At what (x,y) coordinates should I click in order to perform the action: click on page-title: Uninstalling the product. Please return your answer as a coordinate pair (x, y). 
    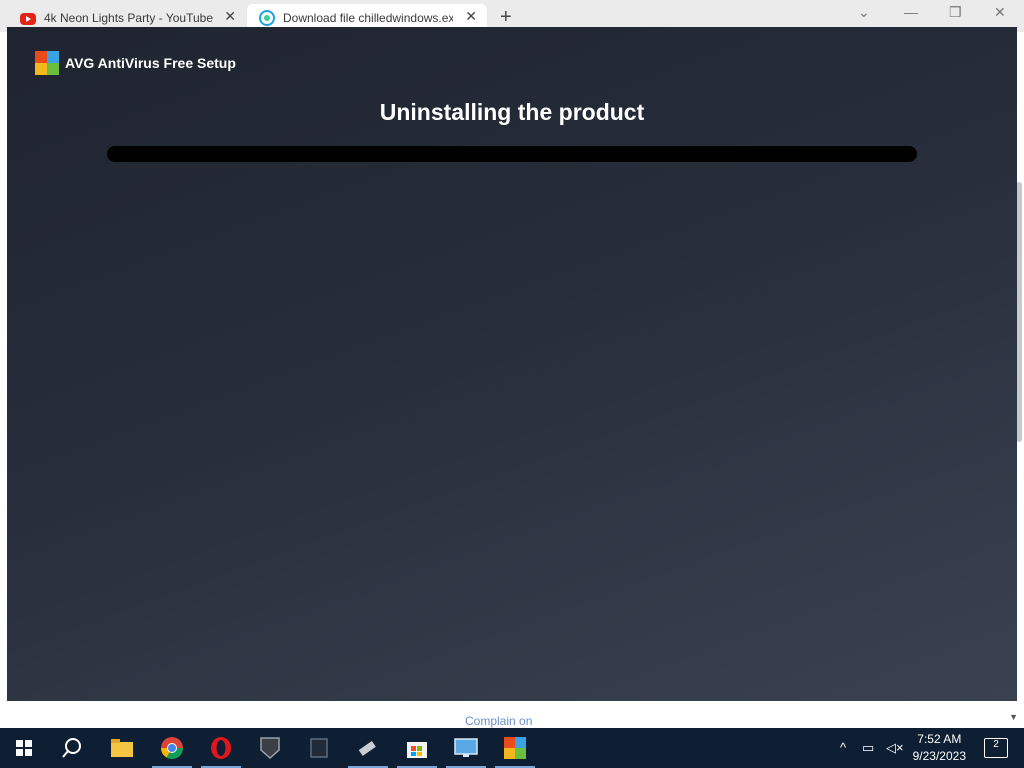
    Looking at the image, I should click on (512, 112).